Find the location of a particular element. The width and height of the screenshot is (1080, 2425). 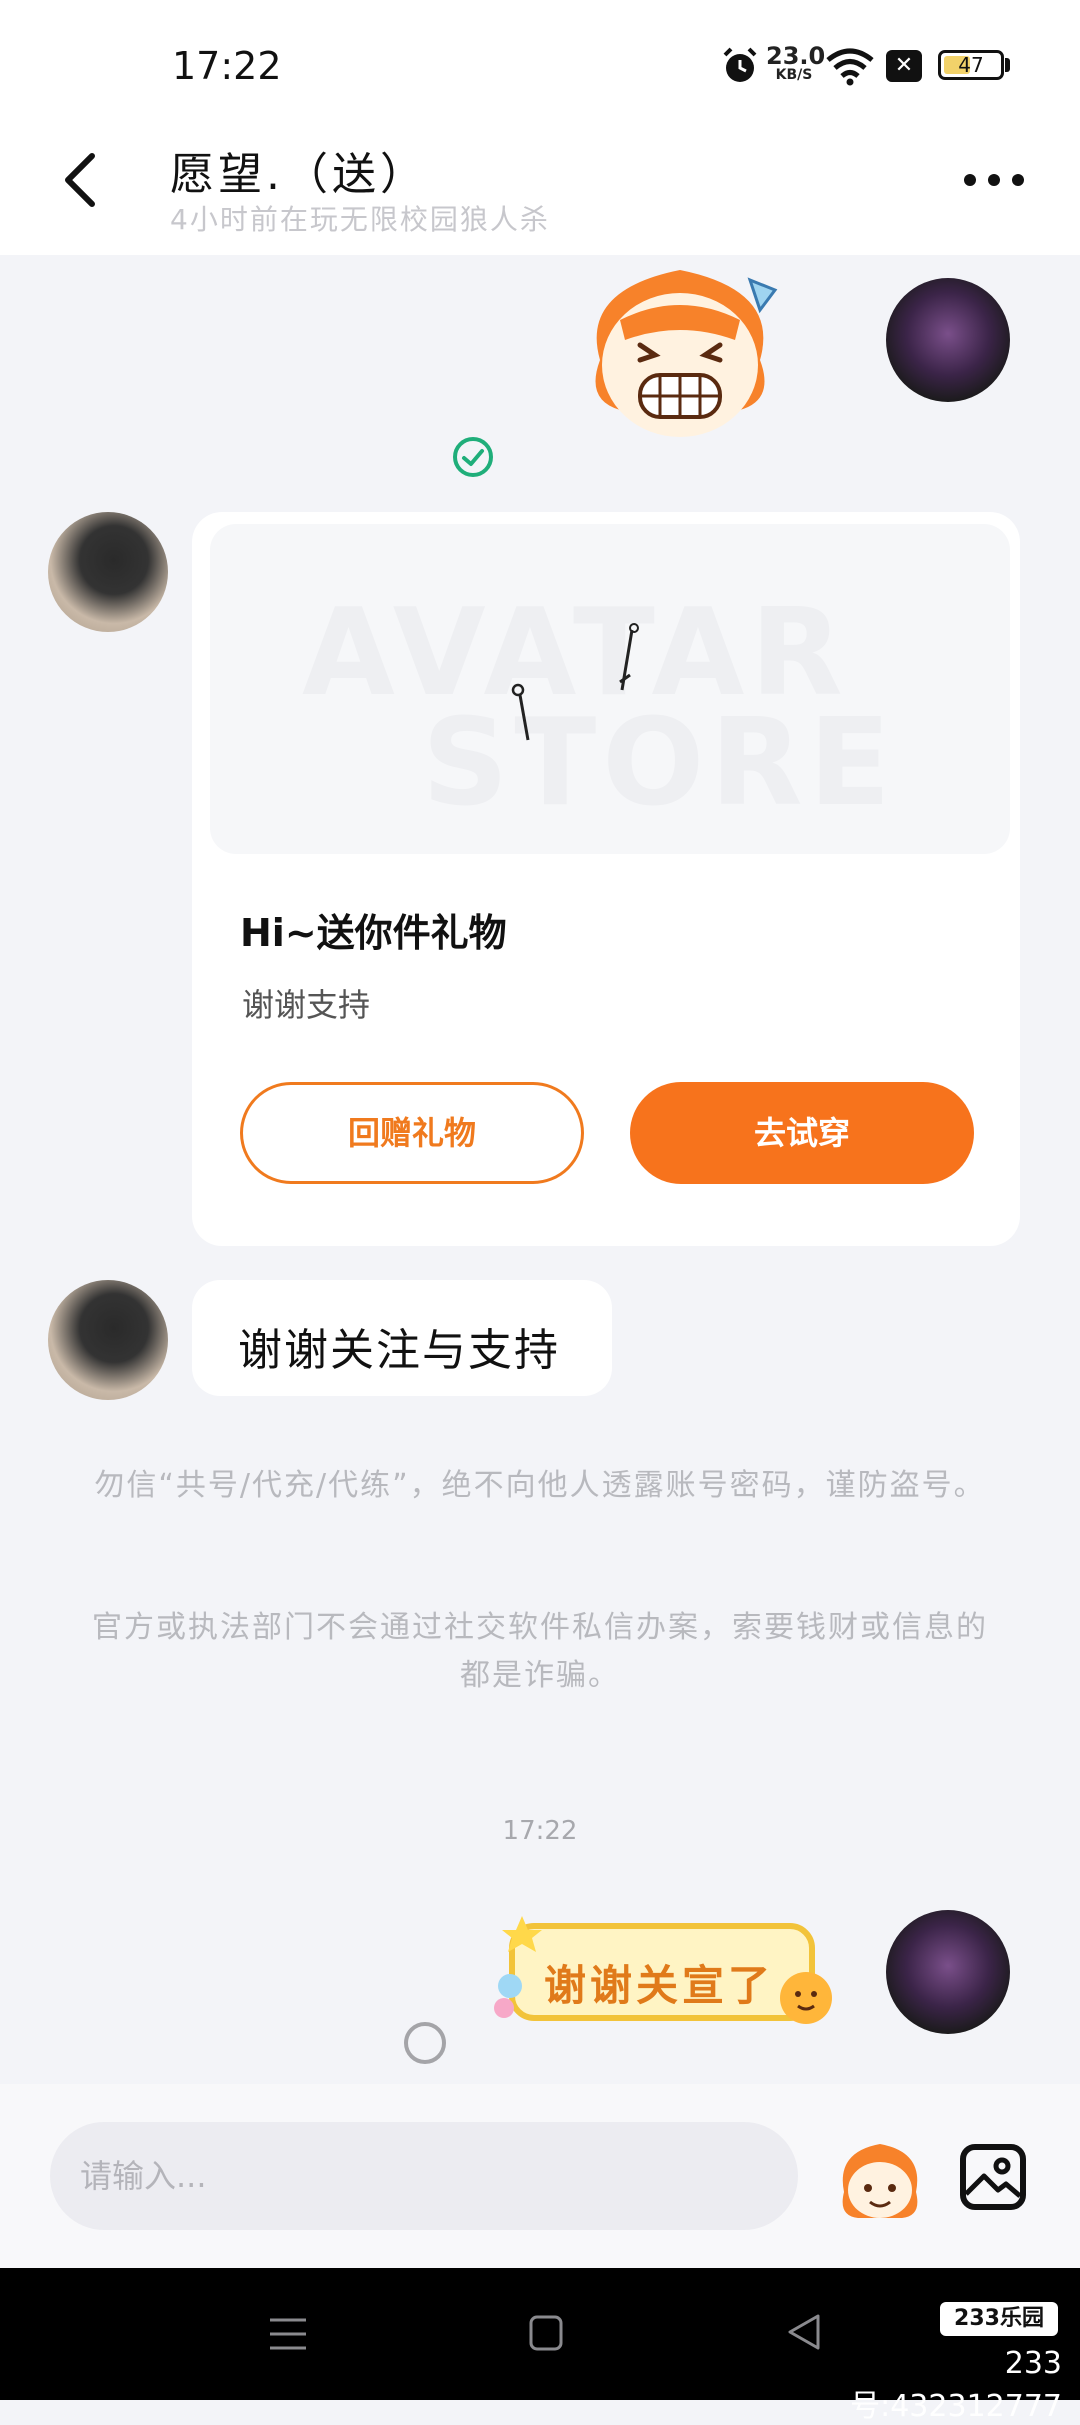

sim-off-icon: ✕ is located at coordinates (904, 66).